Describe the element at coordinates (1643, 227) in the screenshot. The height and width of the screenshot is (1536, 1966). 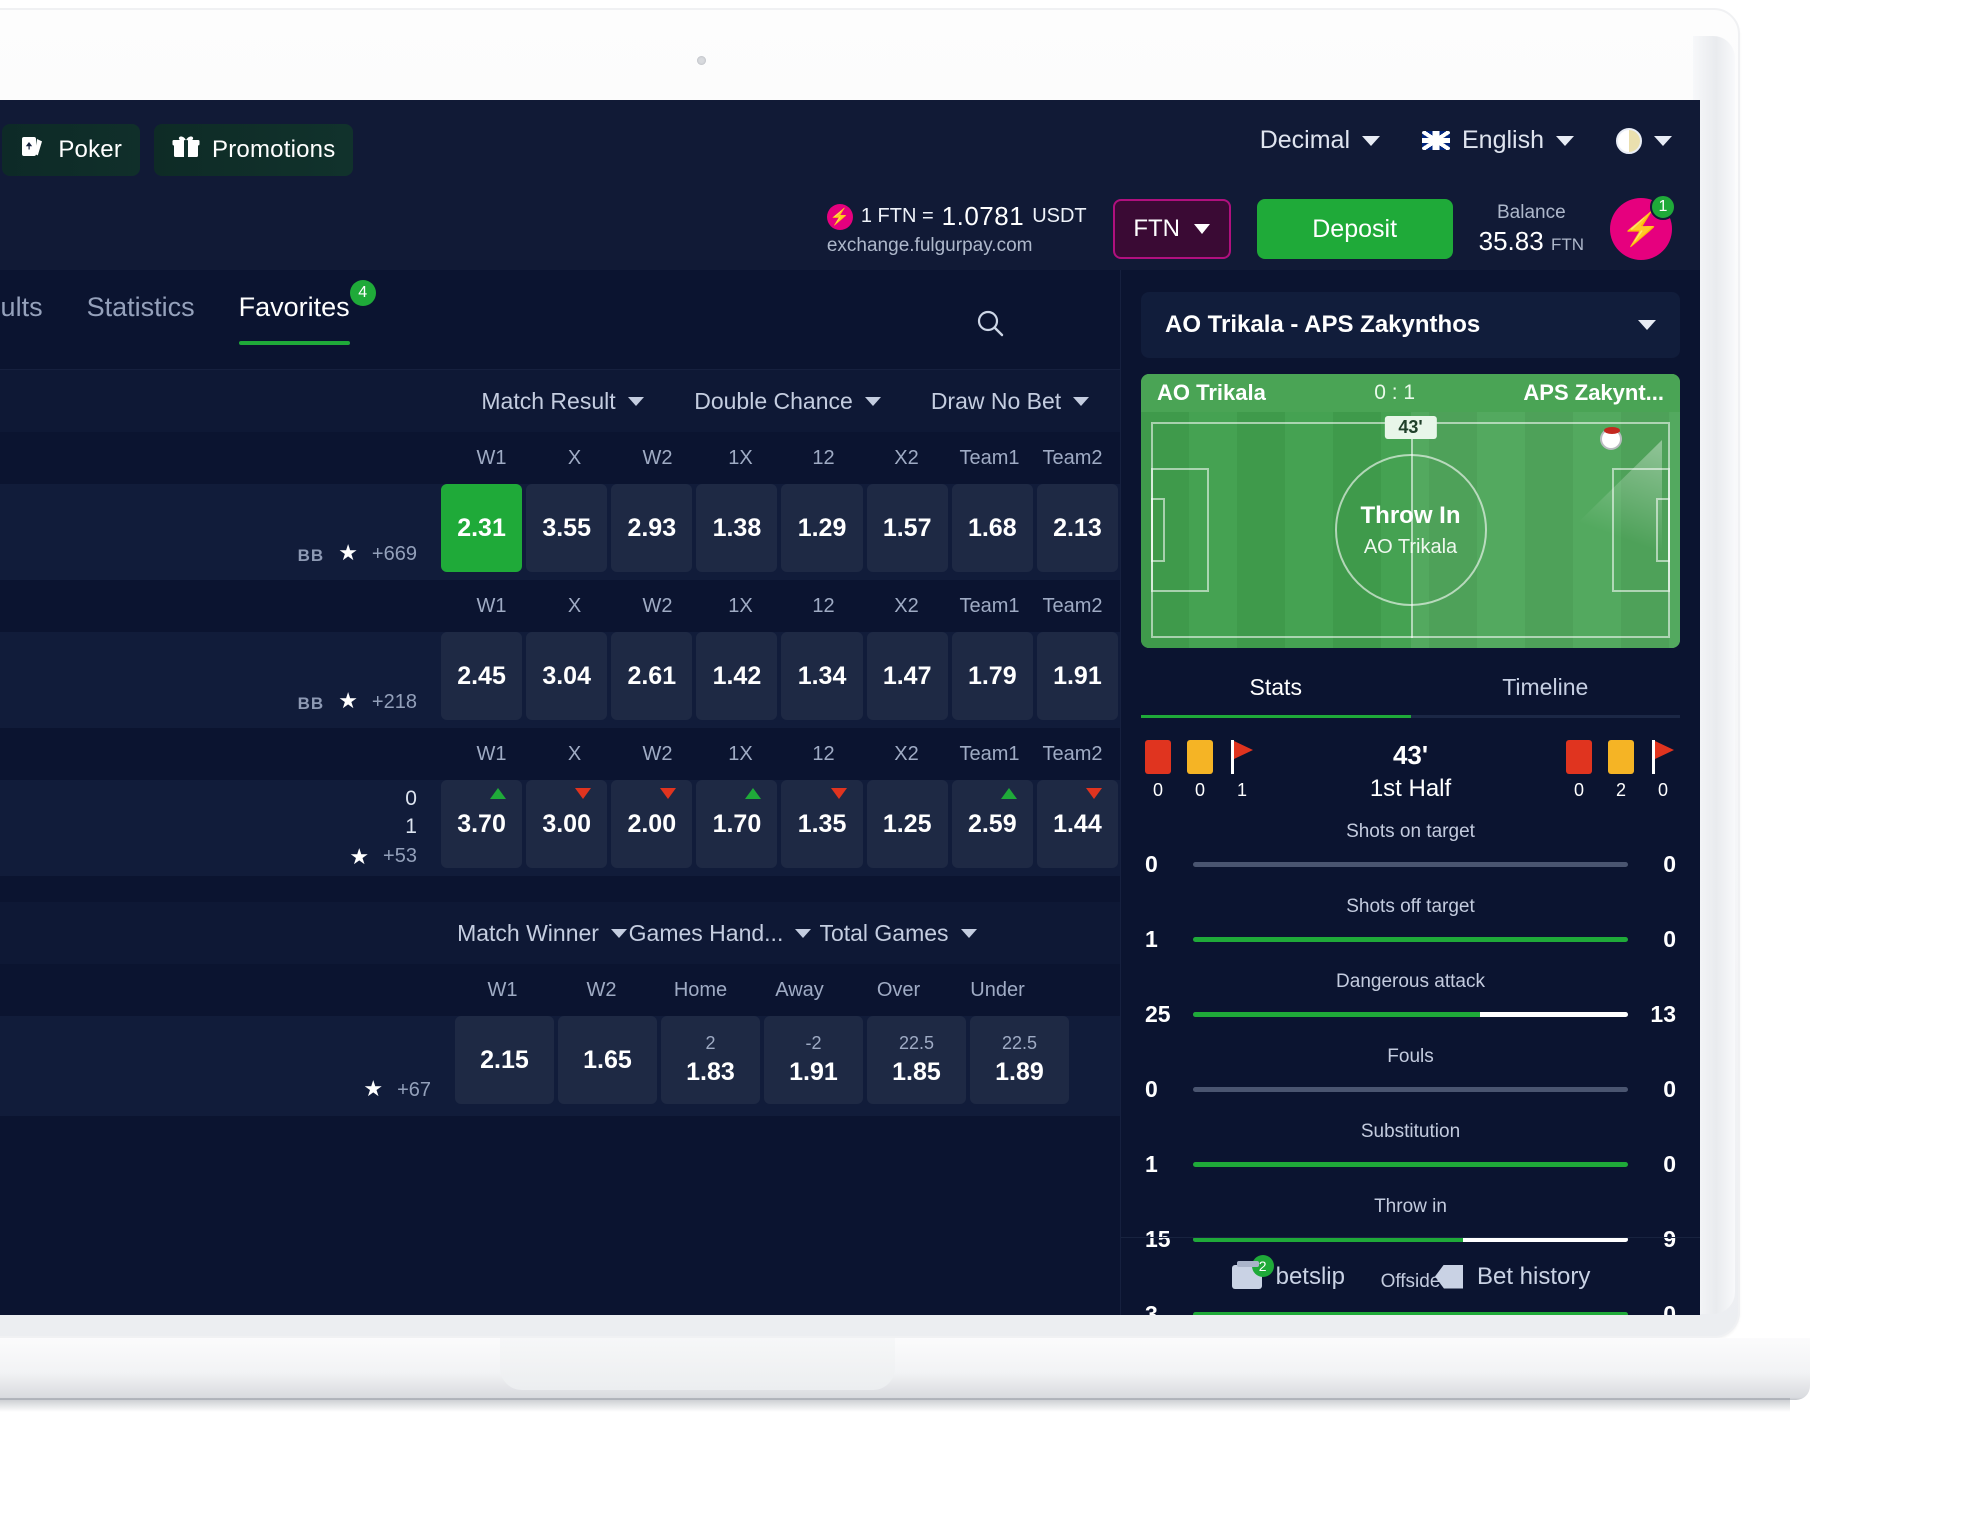
I see `account-avatar: ⚡ 1` at that location.